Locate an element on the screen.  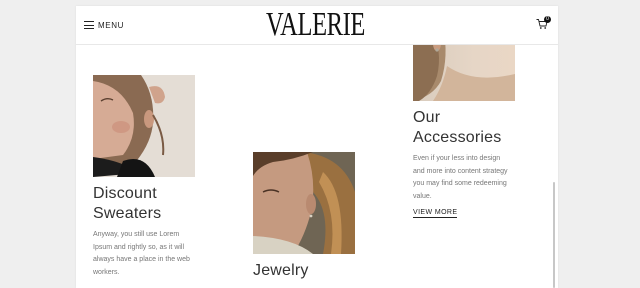
site-header: MENU VALERIE 0 is located at coordinates (317, 25).